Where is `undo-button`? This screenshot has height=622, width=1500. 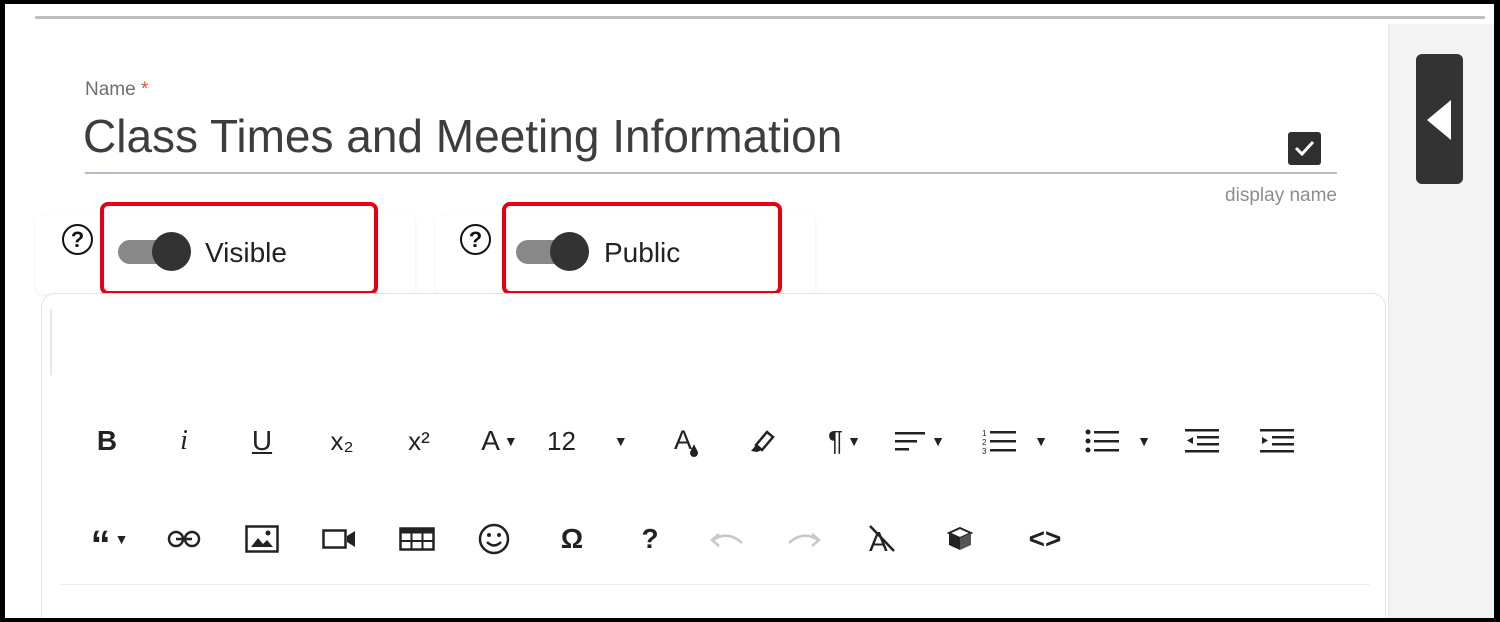
undo-button is located at coordinates (727, 539).